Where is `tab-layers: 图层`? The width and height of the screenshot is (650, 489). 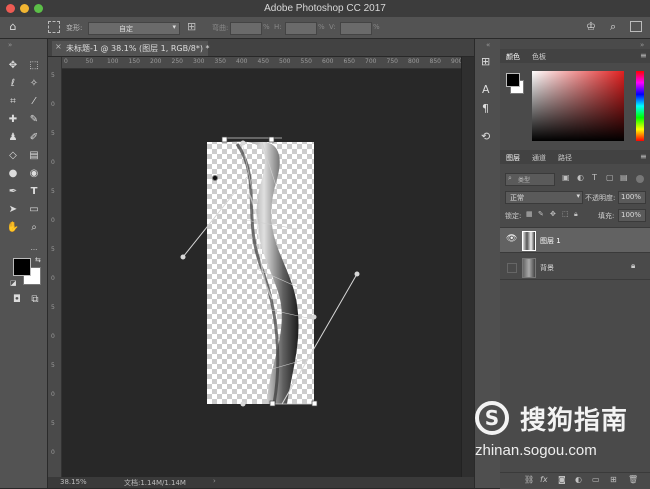 tab-layers: 图层 is located at coordinates (513, 158).